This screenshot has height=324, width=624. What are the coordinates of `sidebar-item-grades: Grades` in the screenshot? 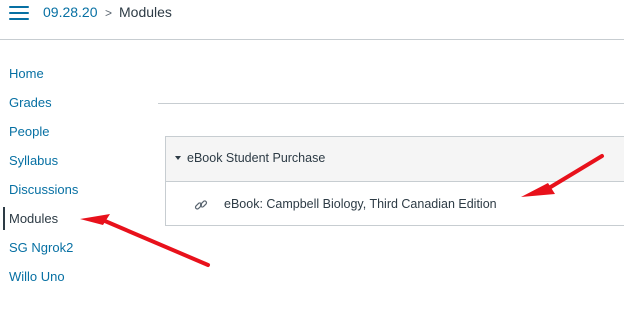 It's located at (75, 102).